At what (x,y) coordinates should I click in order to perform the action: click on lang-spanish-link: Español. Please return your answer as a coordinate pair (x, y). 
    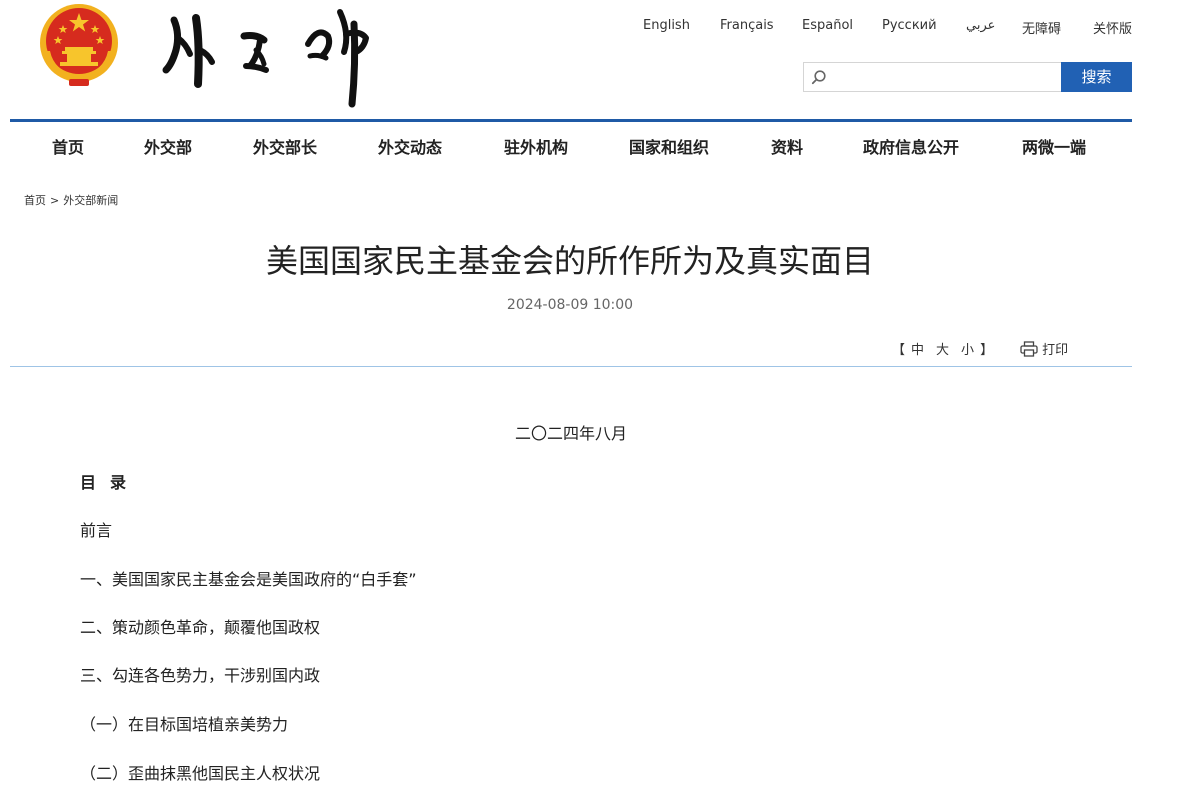
    Looking at the image, I should click on (827, 25).